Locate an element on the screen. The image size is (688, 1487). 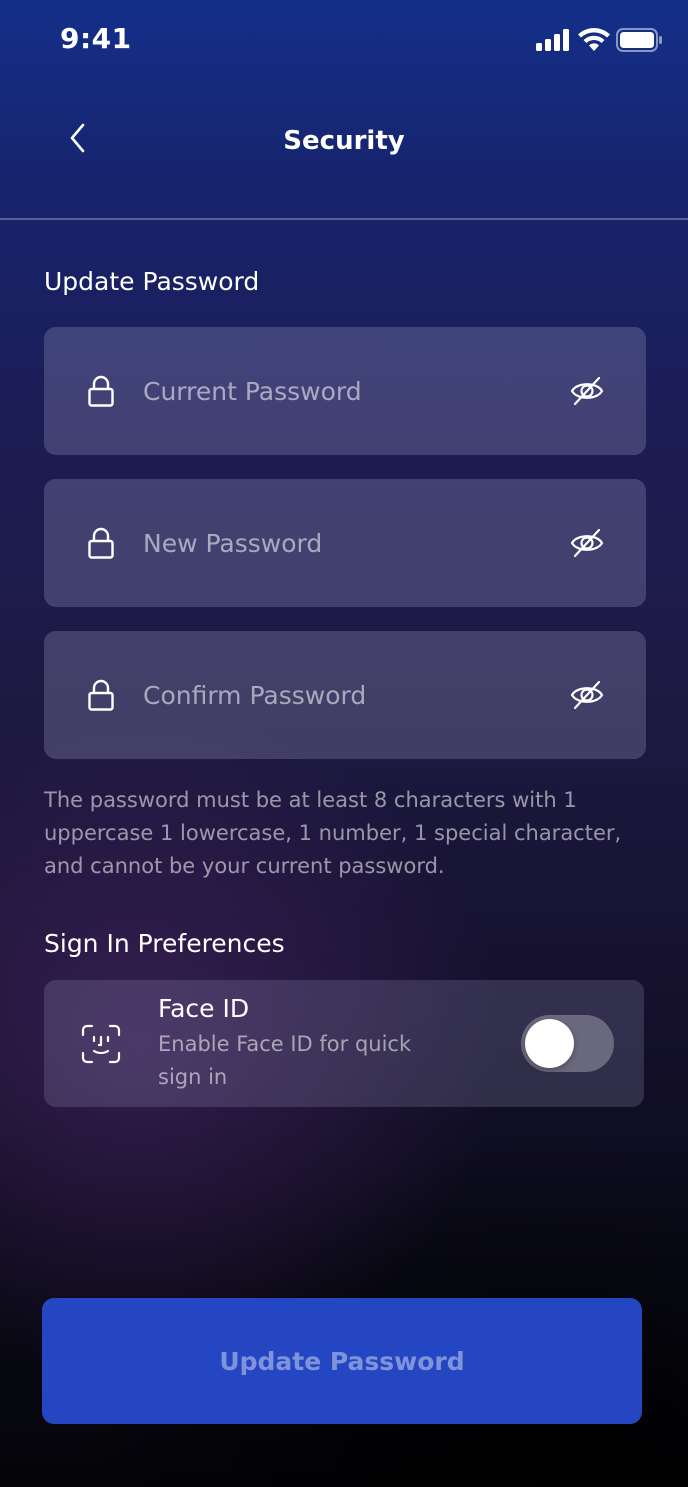
confirm-password-input is located at coordinates (343, 695).